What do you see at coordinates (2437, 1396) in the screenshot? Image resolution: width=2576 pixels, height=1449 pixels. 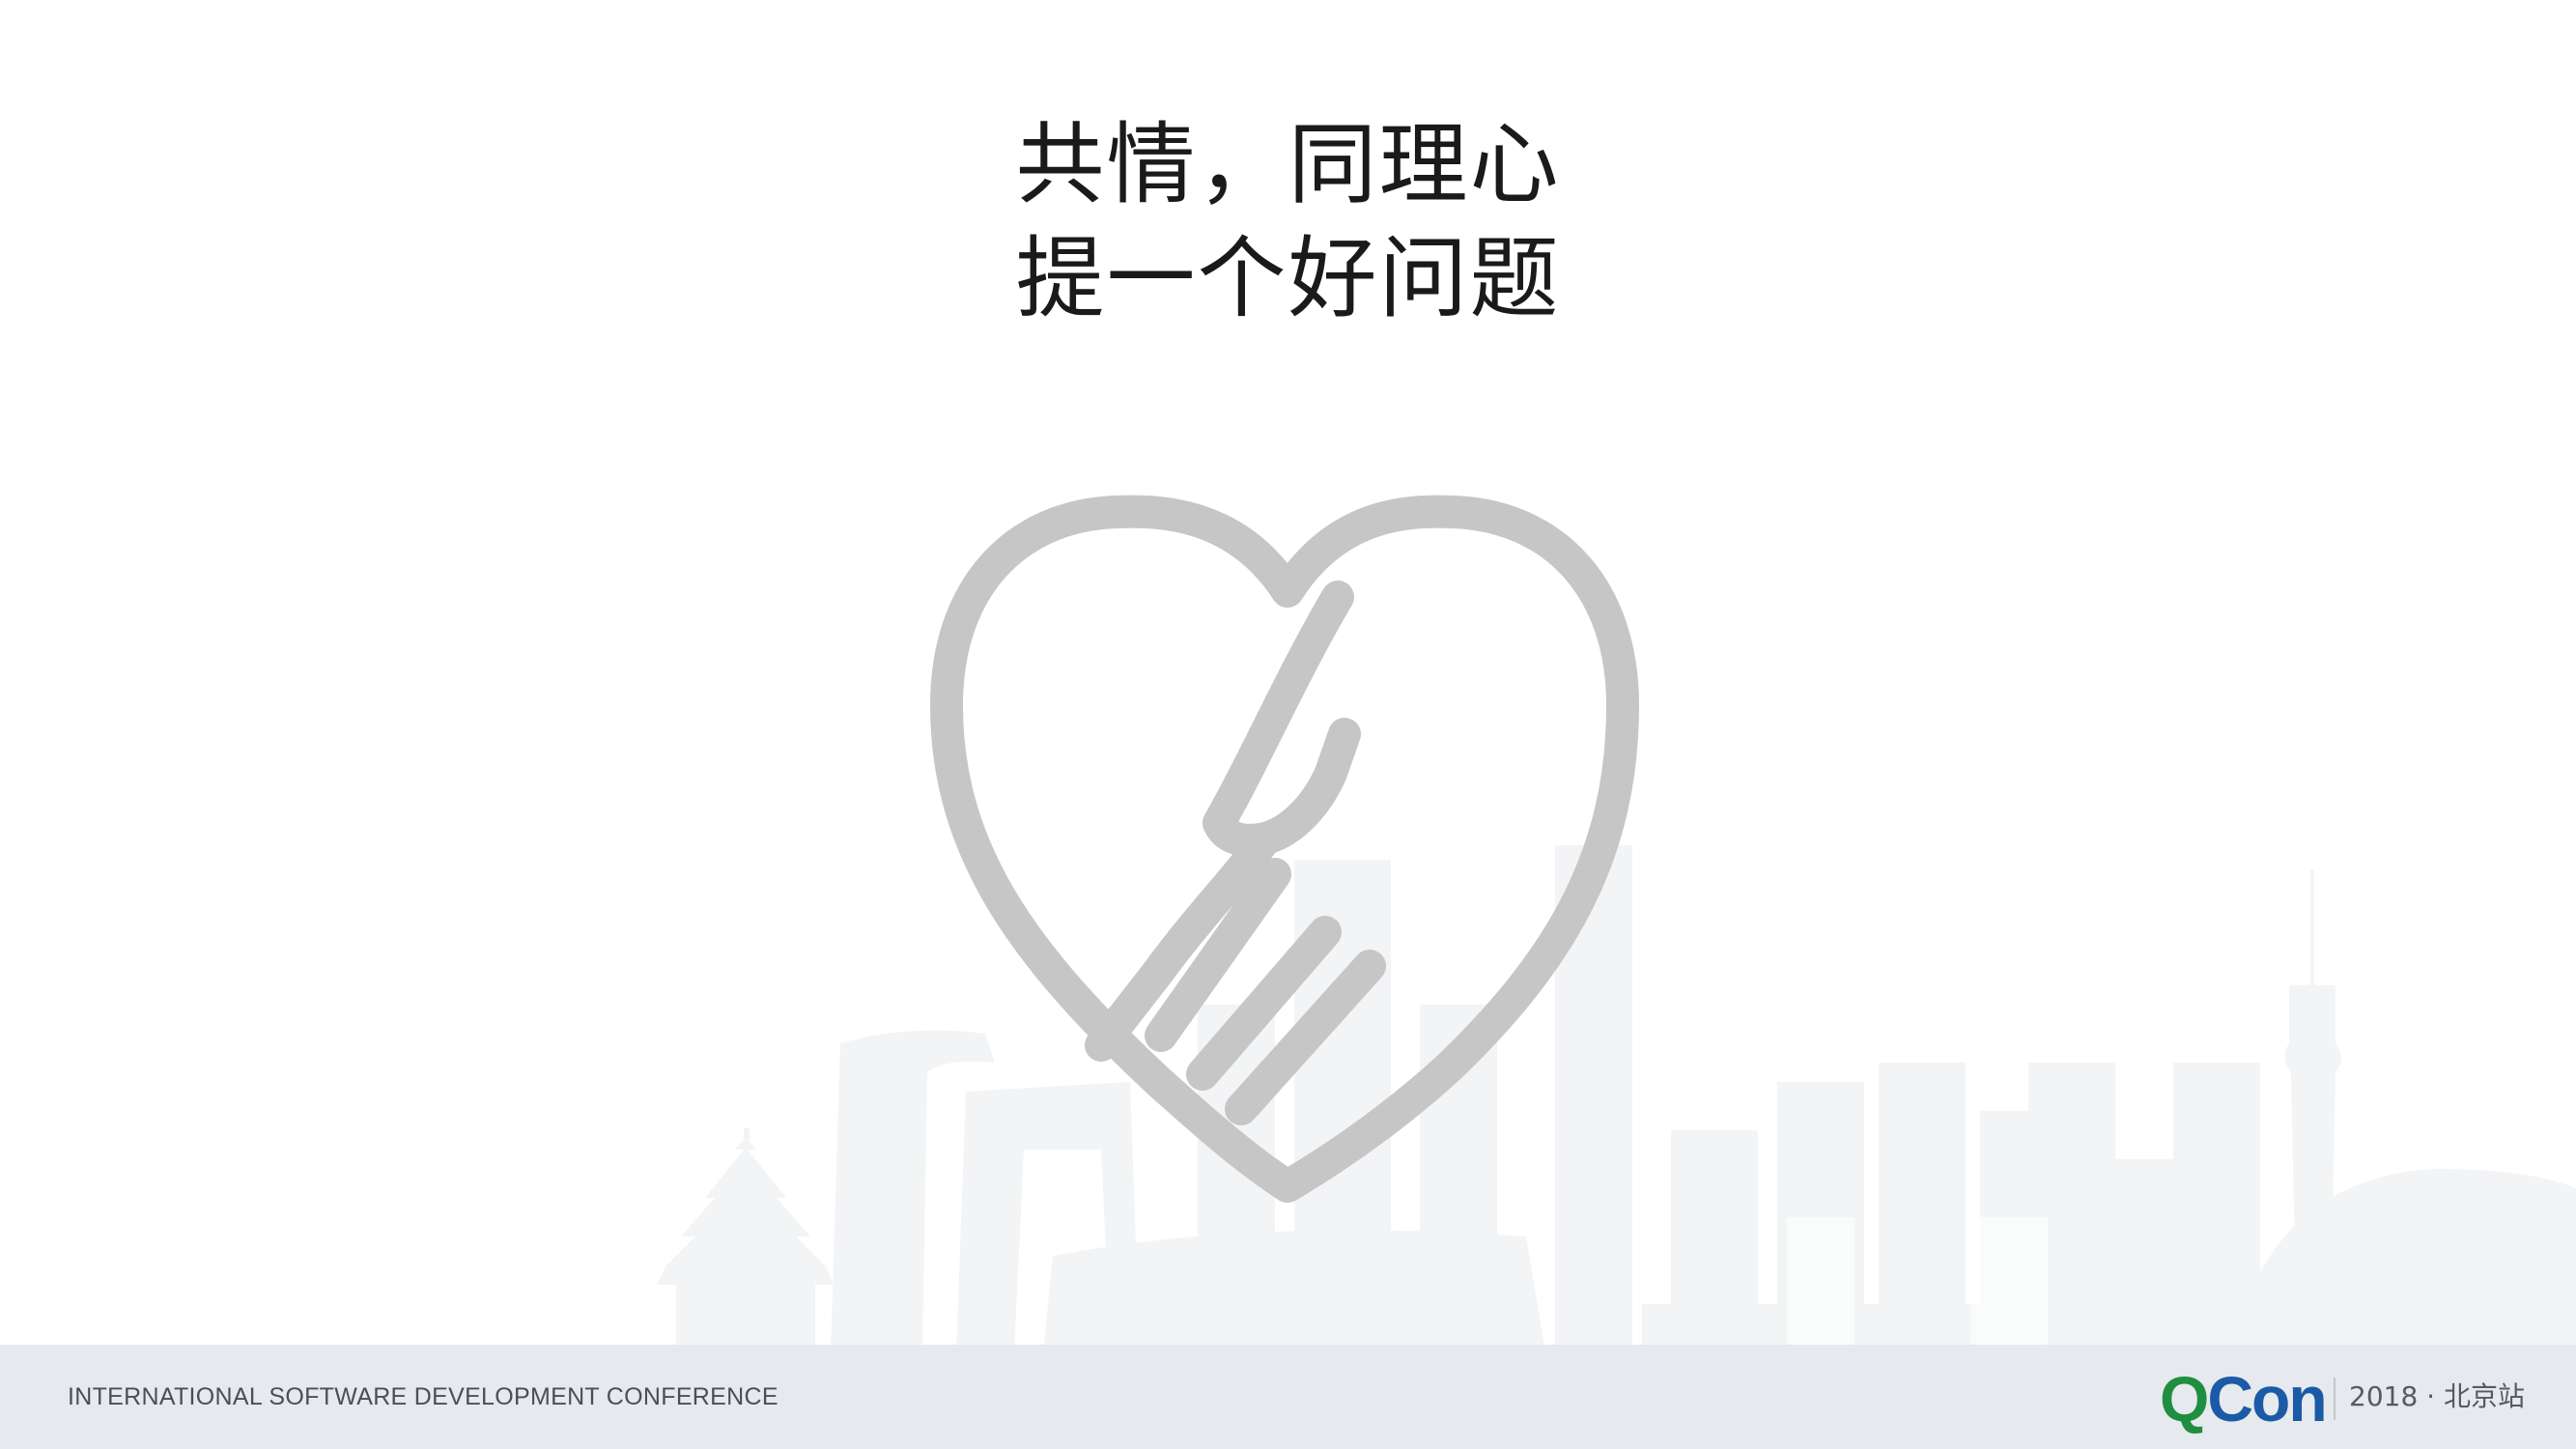 I see `logo-edition: 2018 · 北京站` at bounding box center [2437, 1396].